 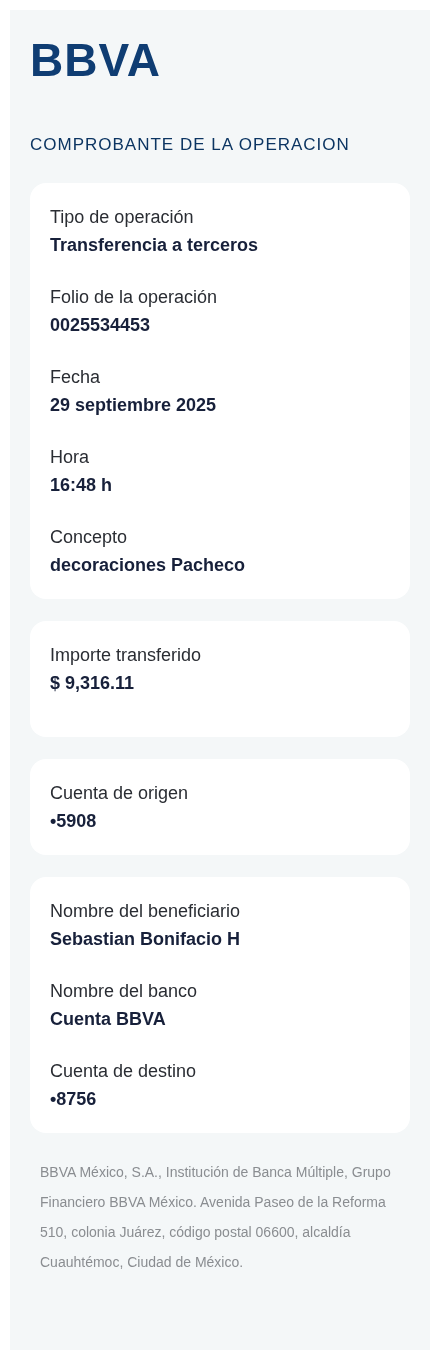 What do you see at coordinates (81, 485) in the screenshot?
I see `field-value: 16:48 h` at bounding box center [81, 485].